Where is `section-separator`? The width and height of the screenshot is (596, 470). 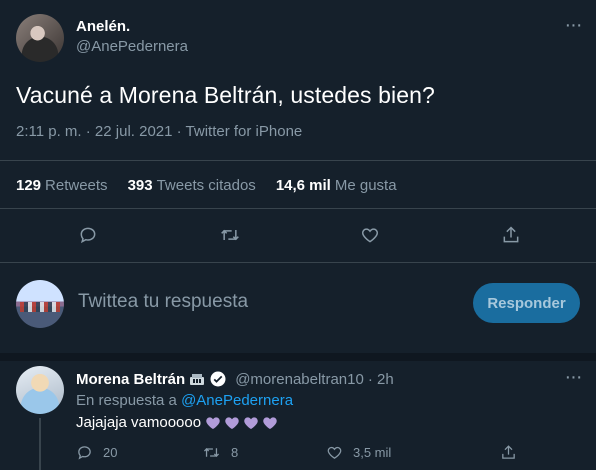
section-separator is located at coordinates (298, 357).